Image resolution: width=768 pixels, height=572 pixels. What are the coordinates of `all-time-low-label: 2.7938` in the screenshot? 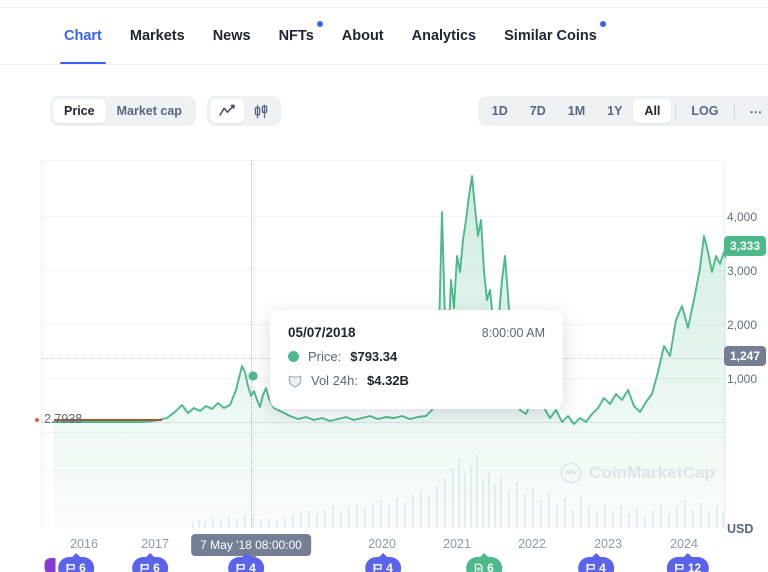 It's located at (63, 419).